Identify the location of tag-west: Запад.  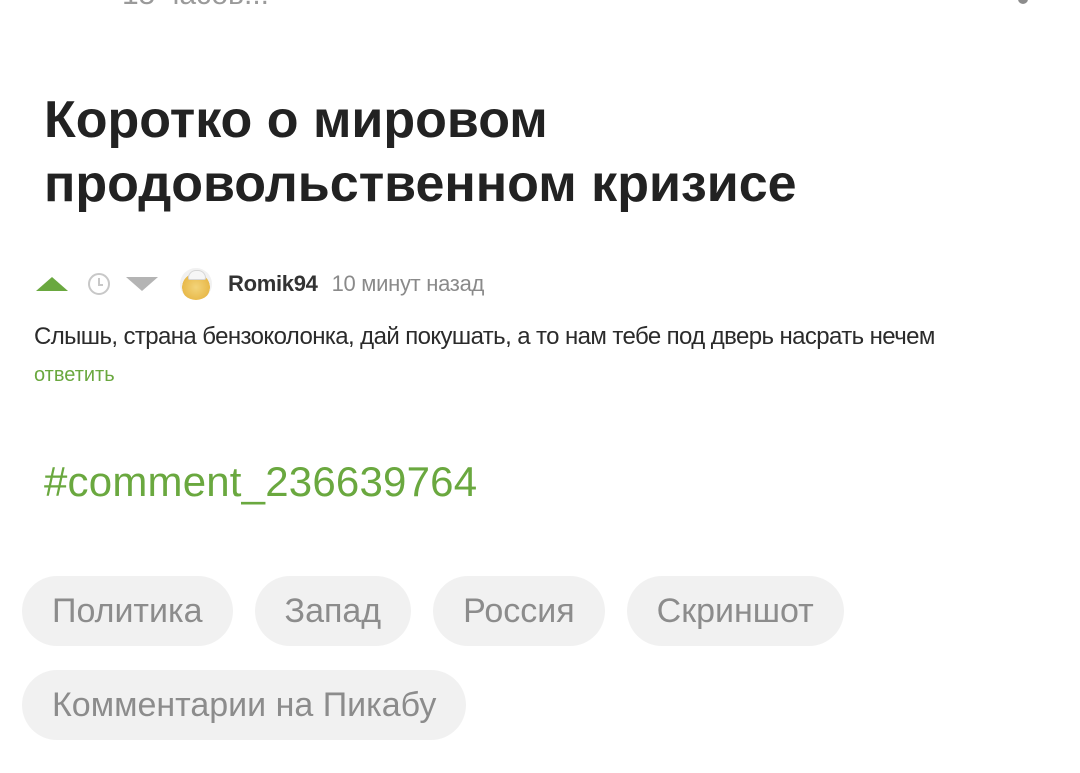
(333, 611).